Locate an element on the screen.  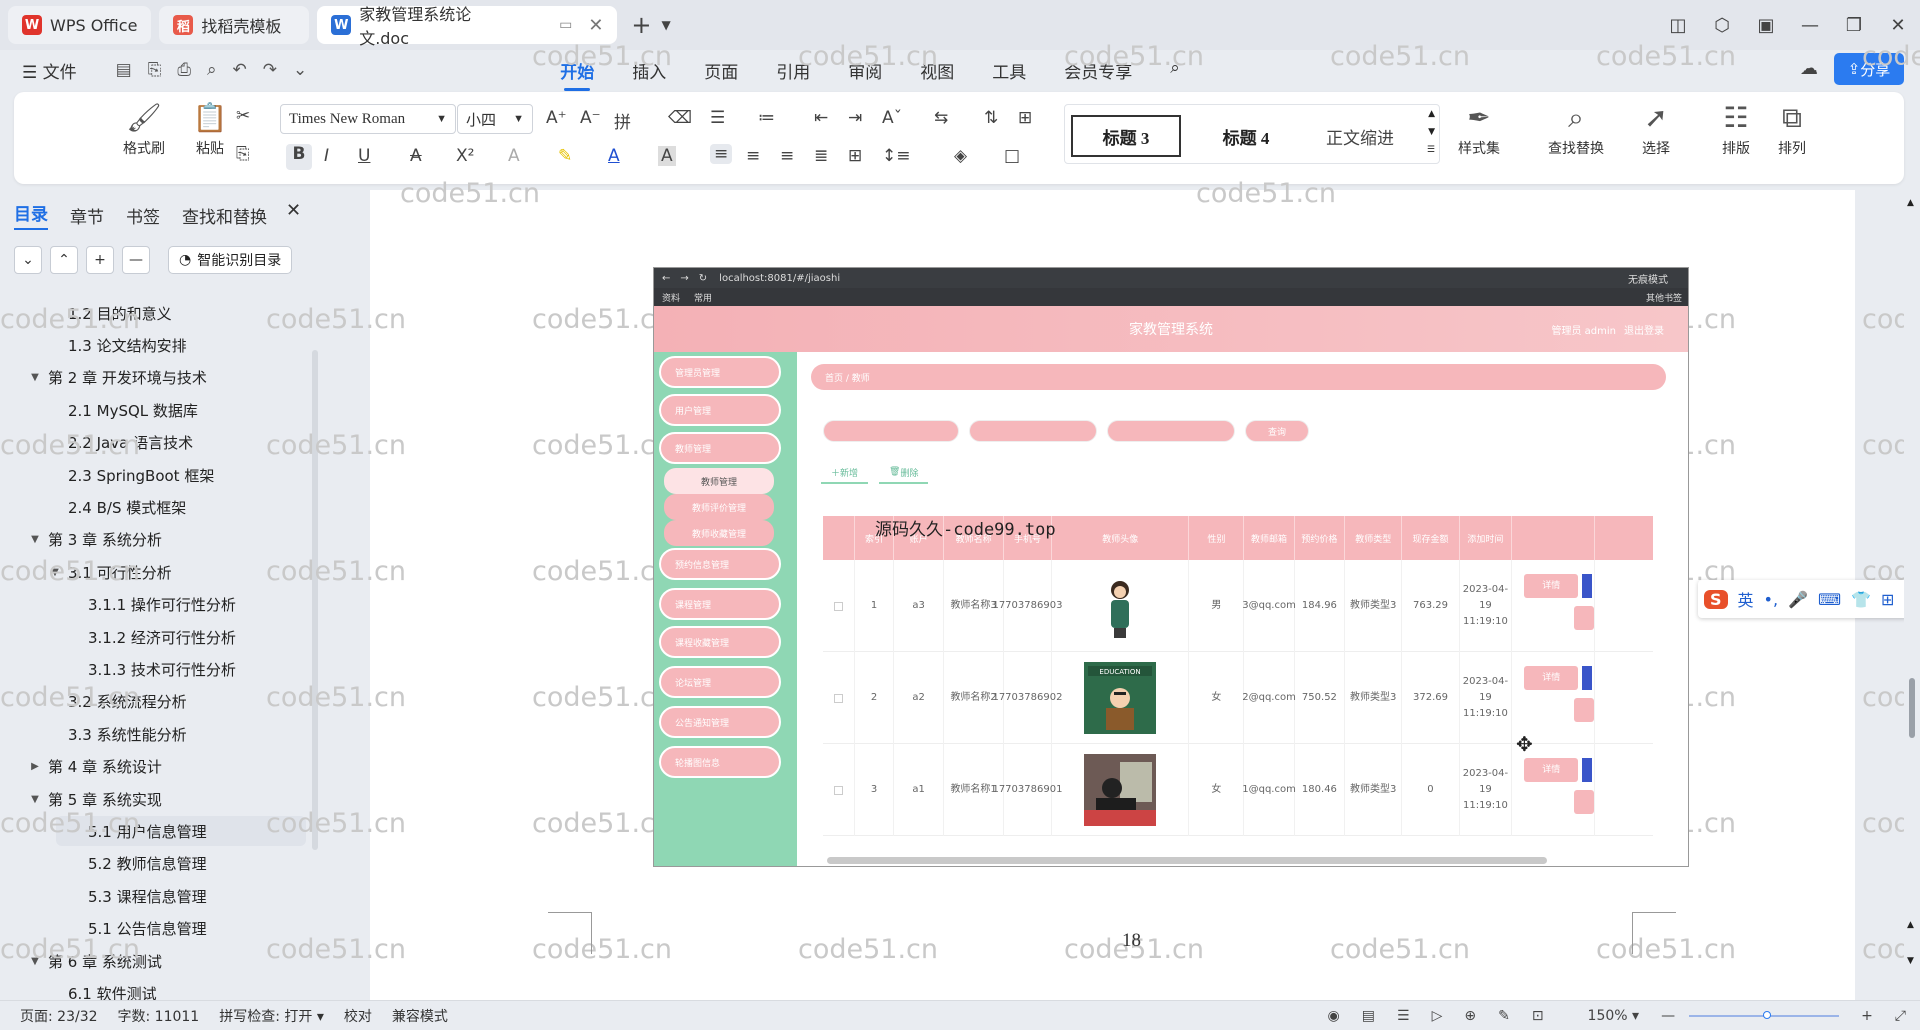
close-panel-icon: ✕ is located at coordinates (293, 210).